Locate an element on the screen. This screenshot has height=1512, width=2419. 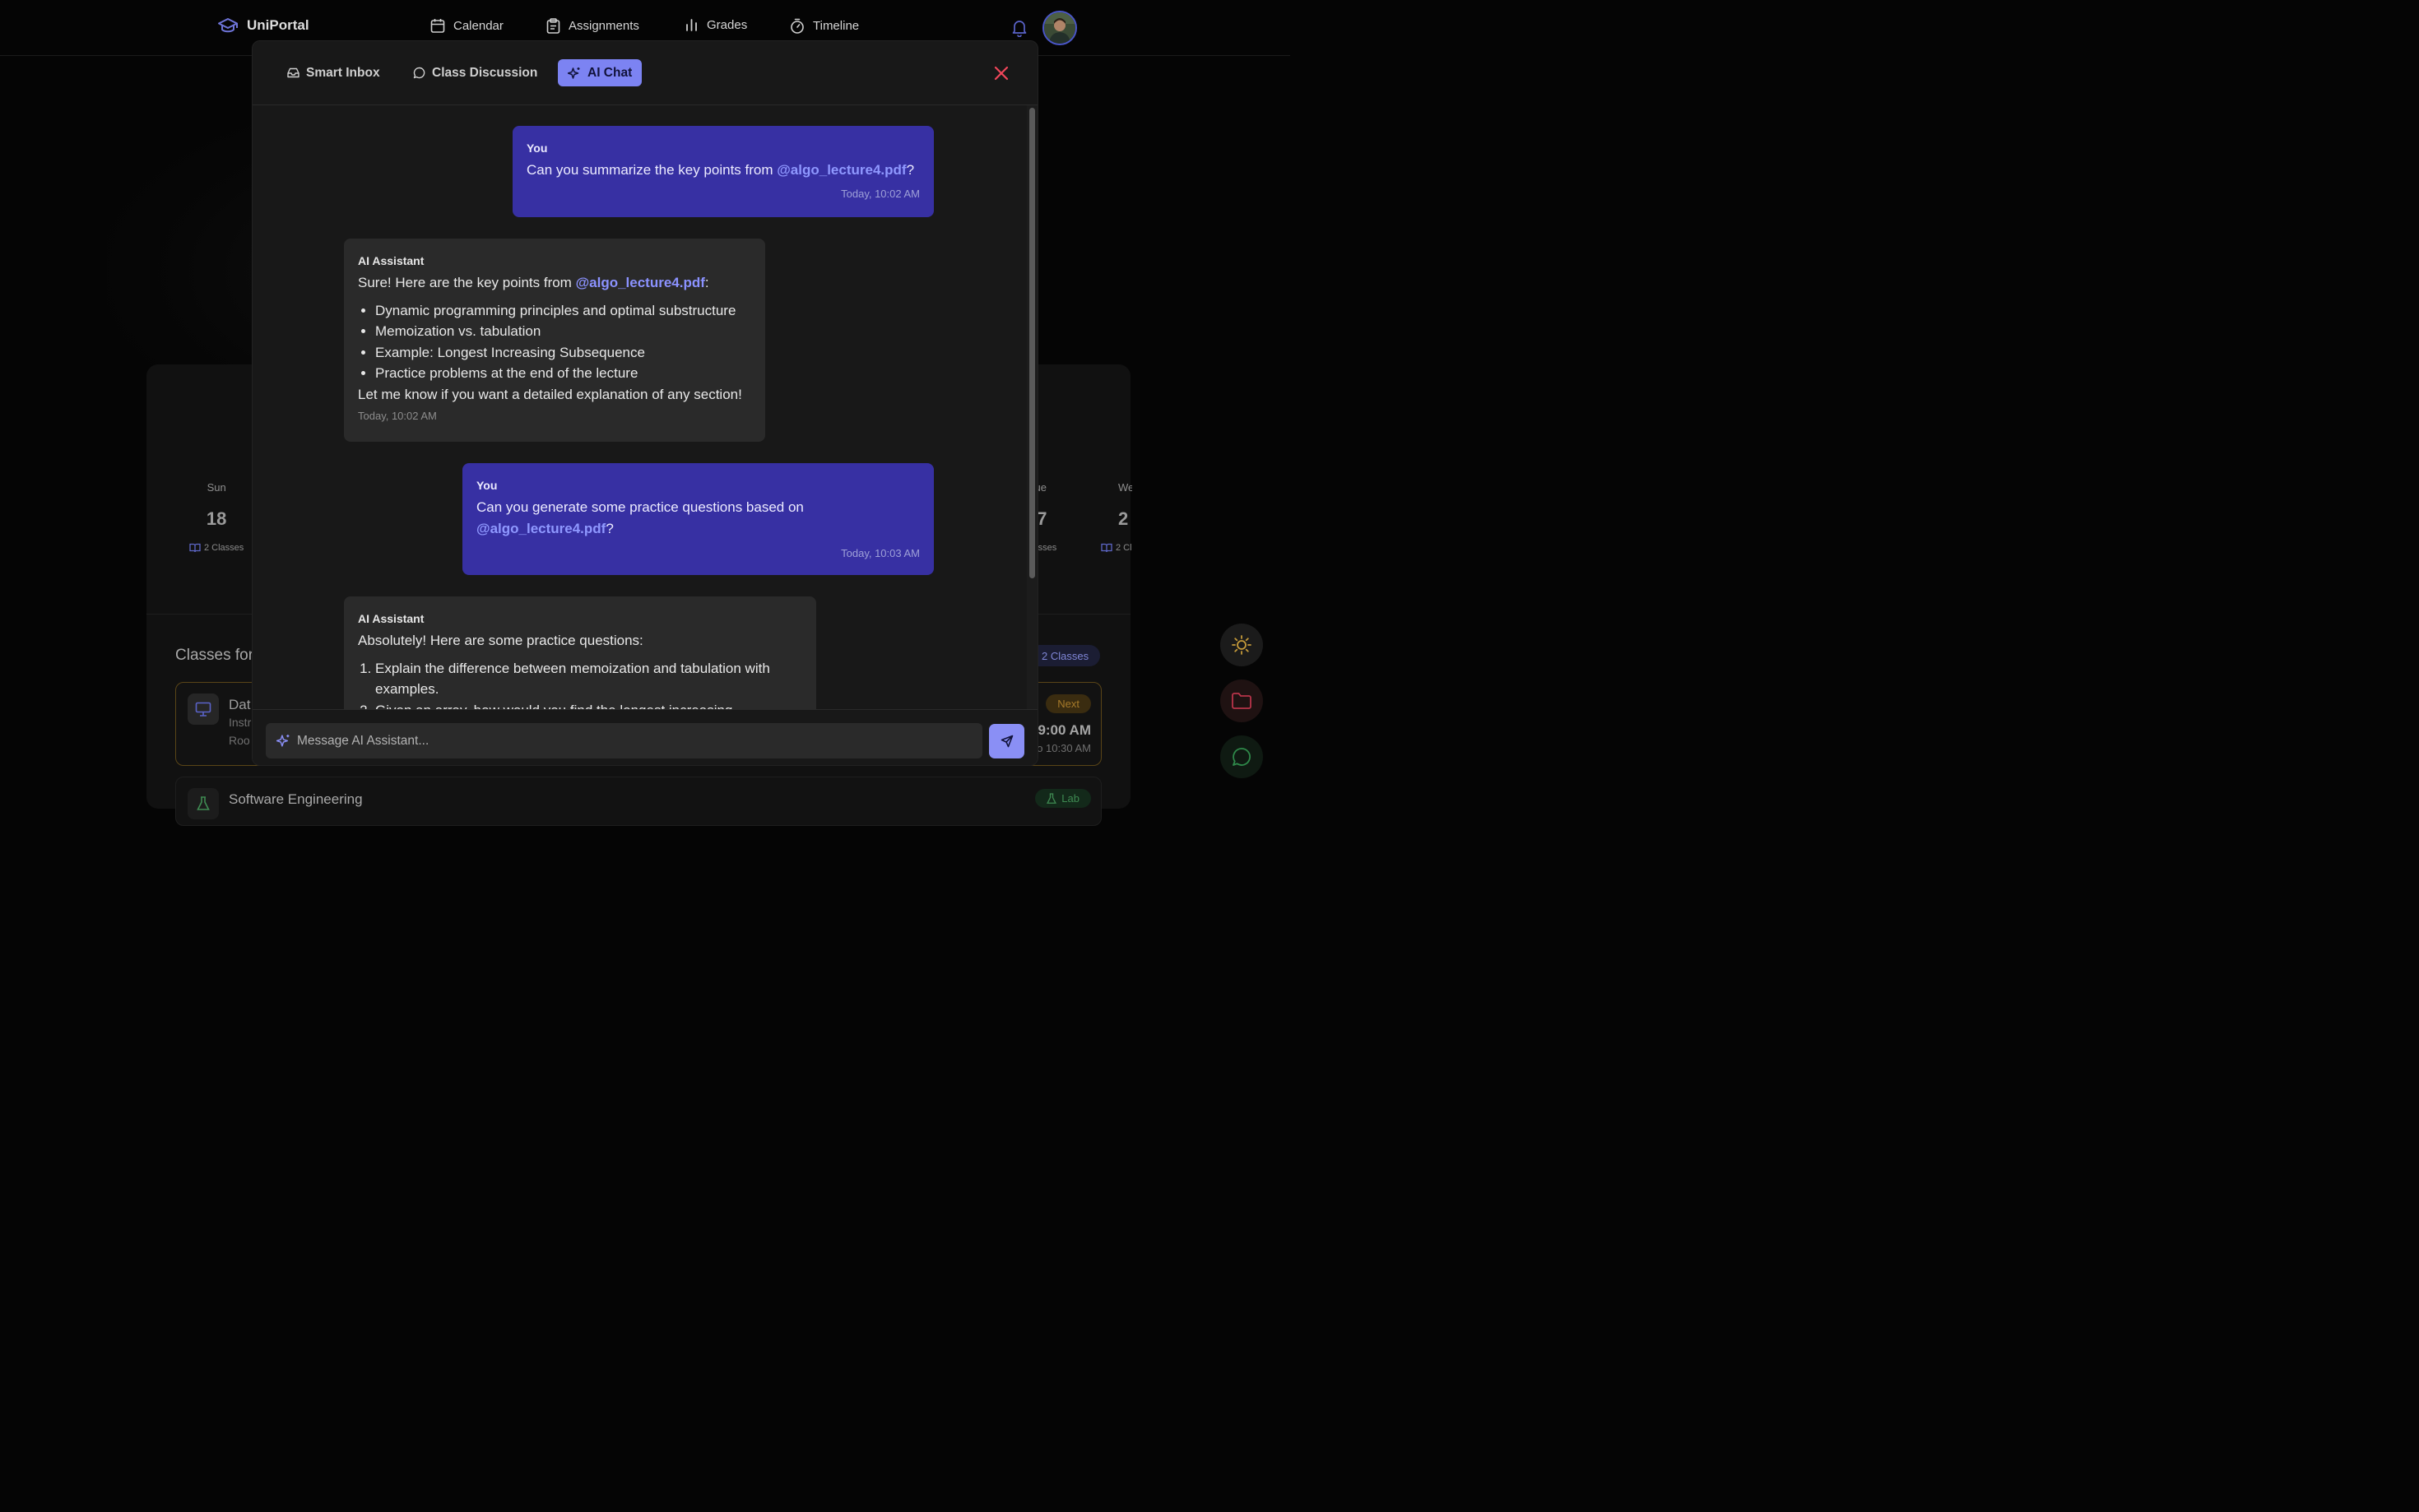
class-start-time: 9:00 AM is located at coordinates (1064, 730).